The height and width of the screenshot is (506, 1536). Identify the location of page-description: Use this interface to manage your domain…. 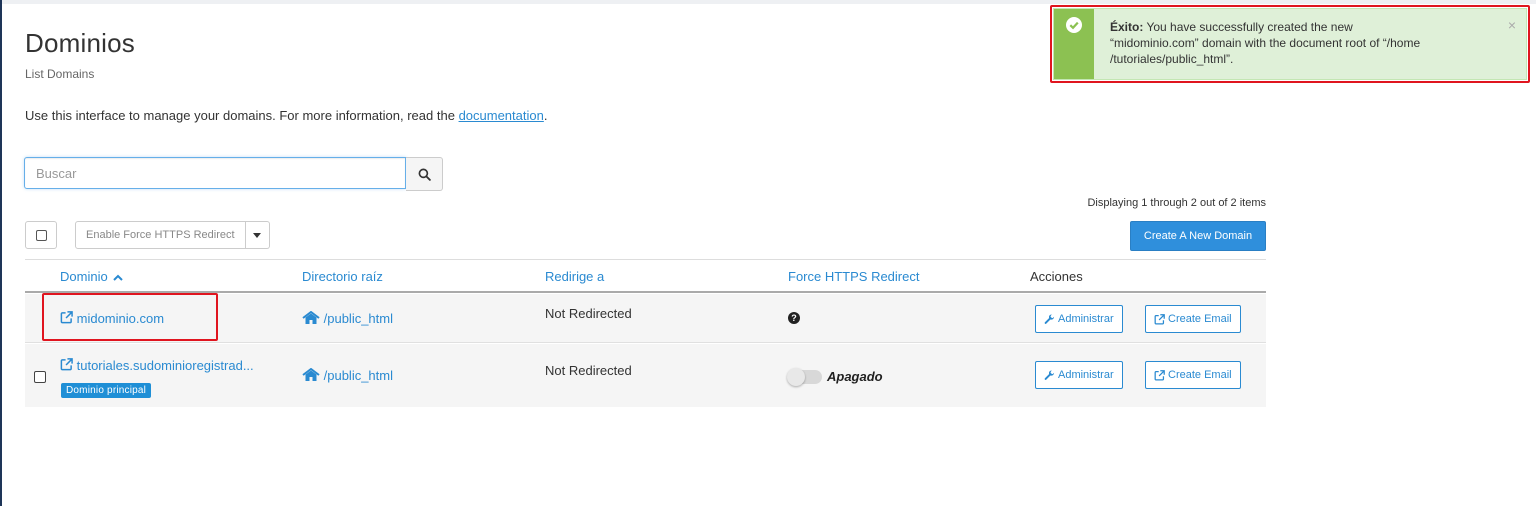
(286, 115).